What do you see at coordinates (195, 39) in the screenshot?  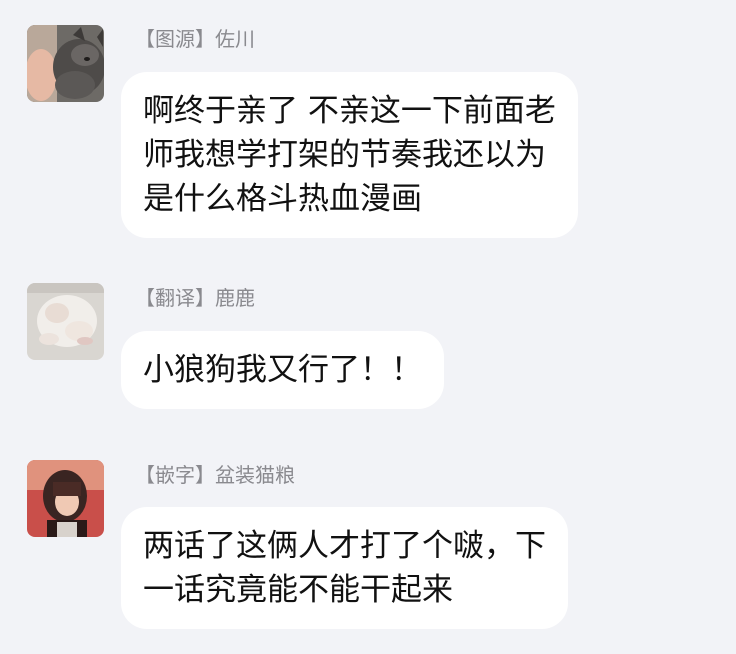 I see `sender-name: 【图源】佐川` at bounding box center [195, 39].